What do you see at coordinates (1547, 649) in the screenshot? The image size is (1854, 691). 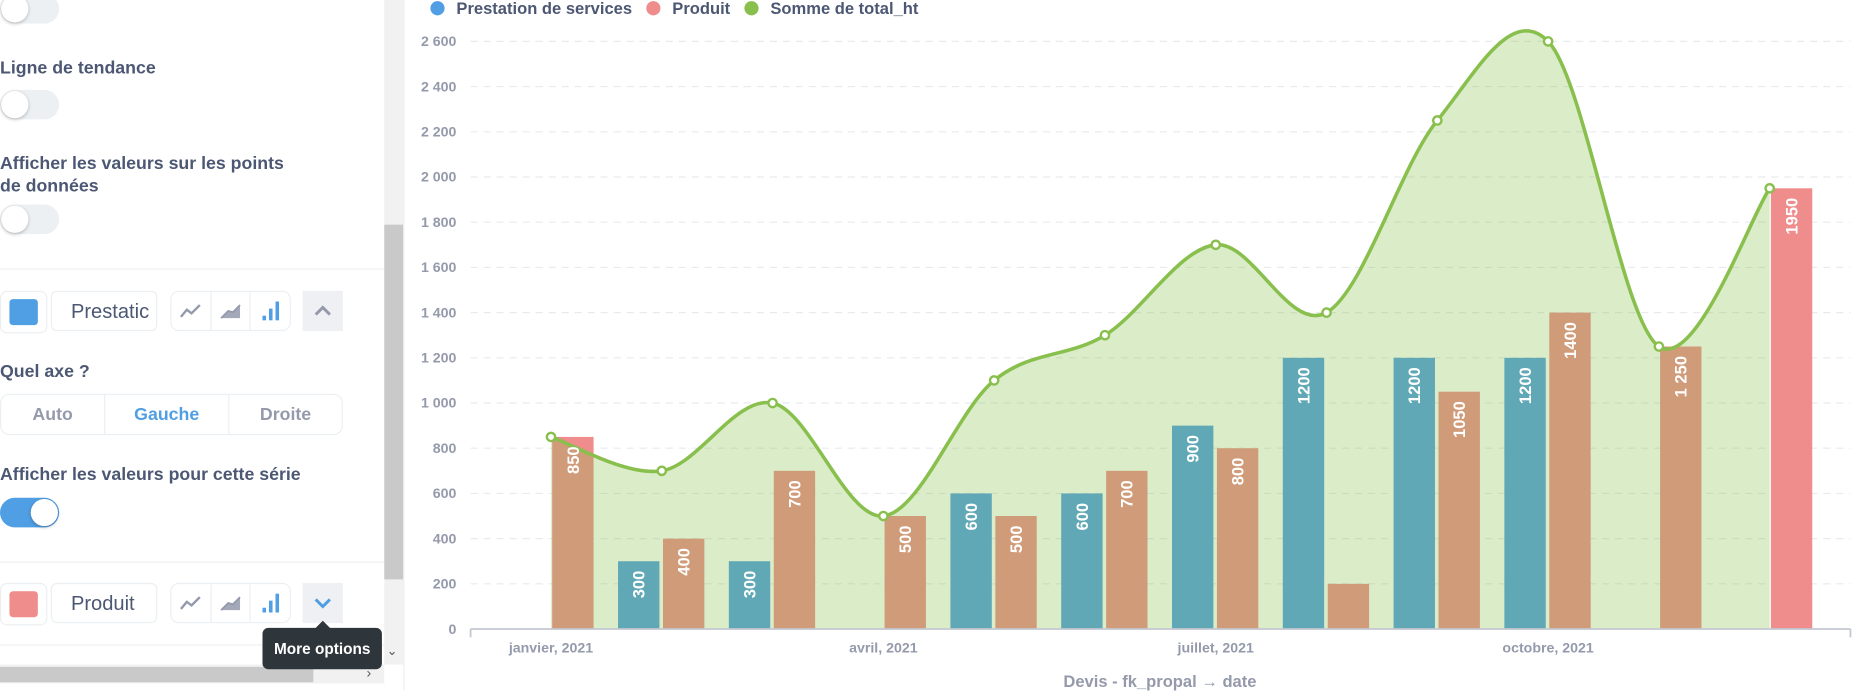 I see `x-tick-label: octobre, 2021` at bounding box center [1547, 649].